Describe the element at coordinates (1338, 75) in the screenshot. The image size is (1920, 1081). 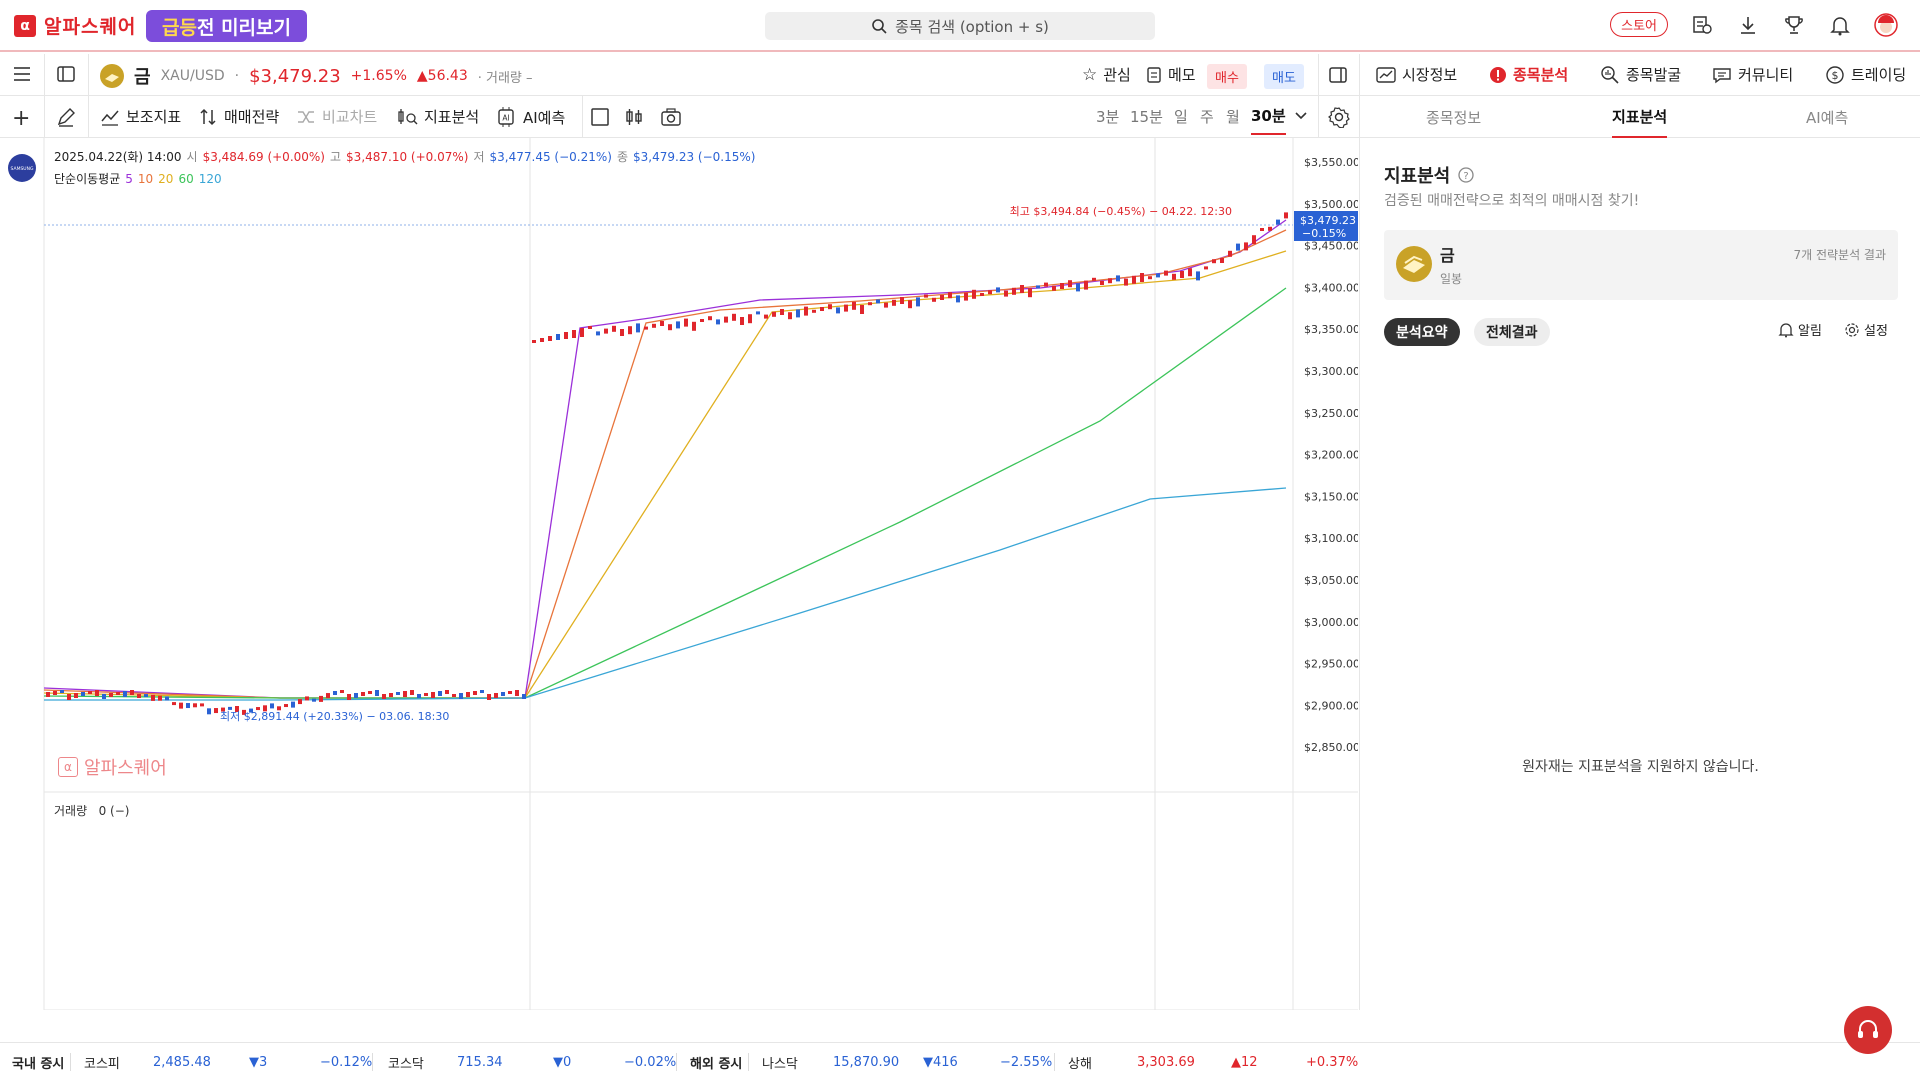
I see `panel-toggle-icon` at that location.